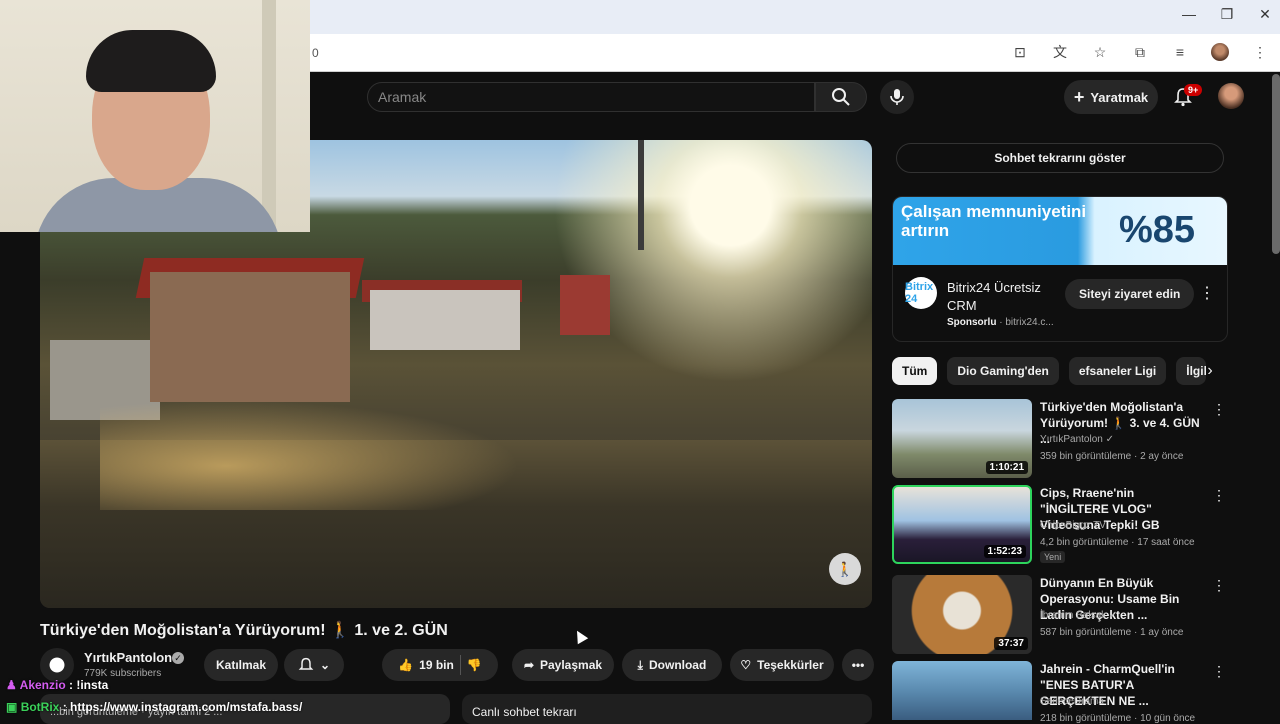  Describe the element at coordinates (1004, 551) in the screenshot. I see `video-duration: 1:52:23` at that location.